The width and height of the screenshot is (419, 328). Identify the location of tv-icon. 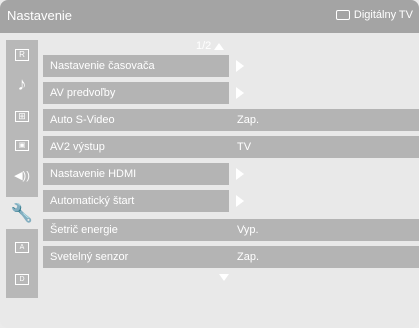
(342, 15).